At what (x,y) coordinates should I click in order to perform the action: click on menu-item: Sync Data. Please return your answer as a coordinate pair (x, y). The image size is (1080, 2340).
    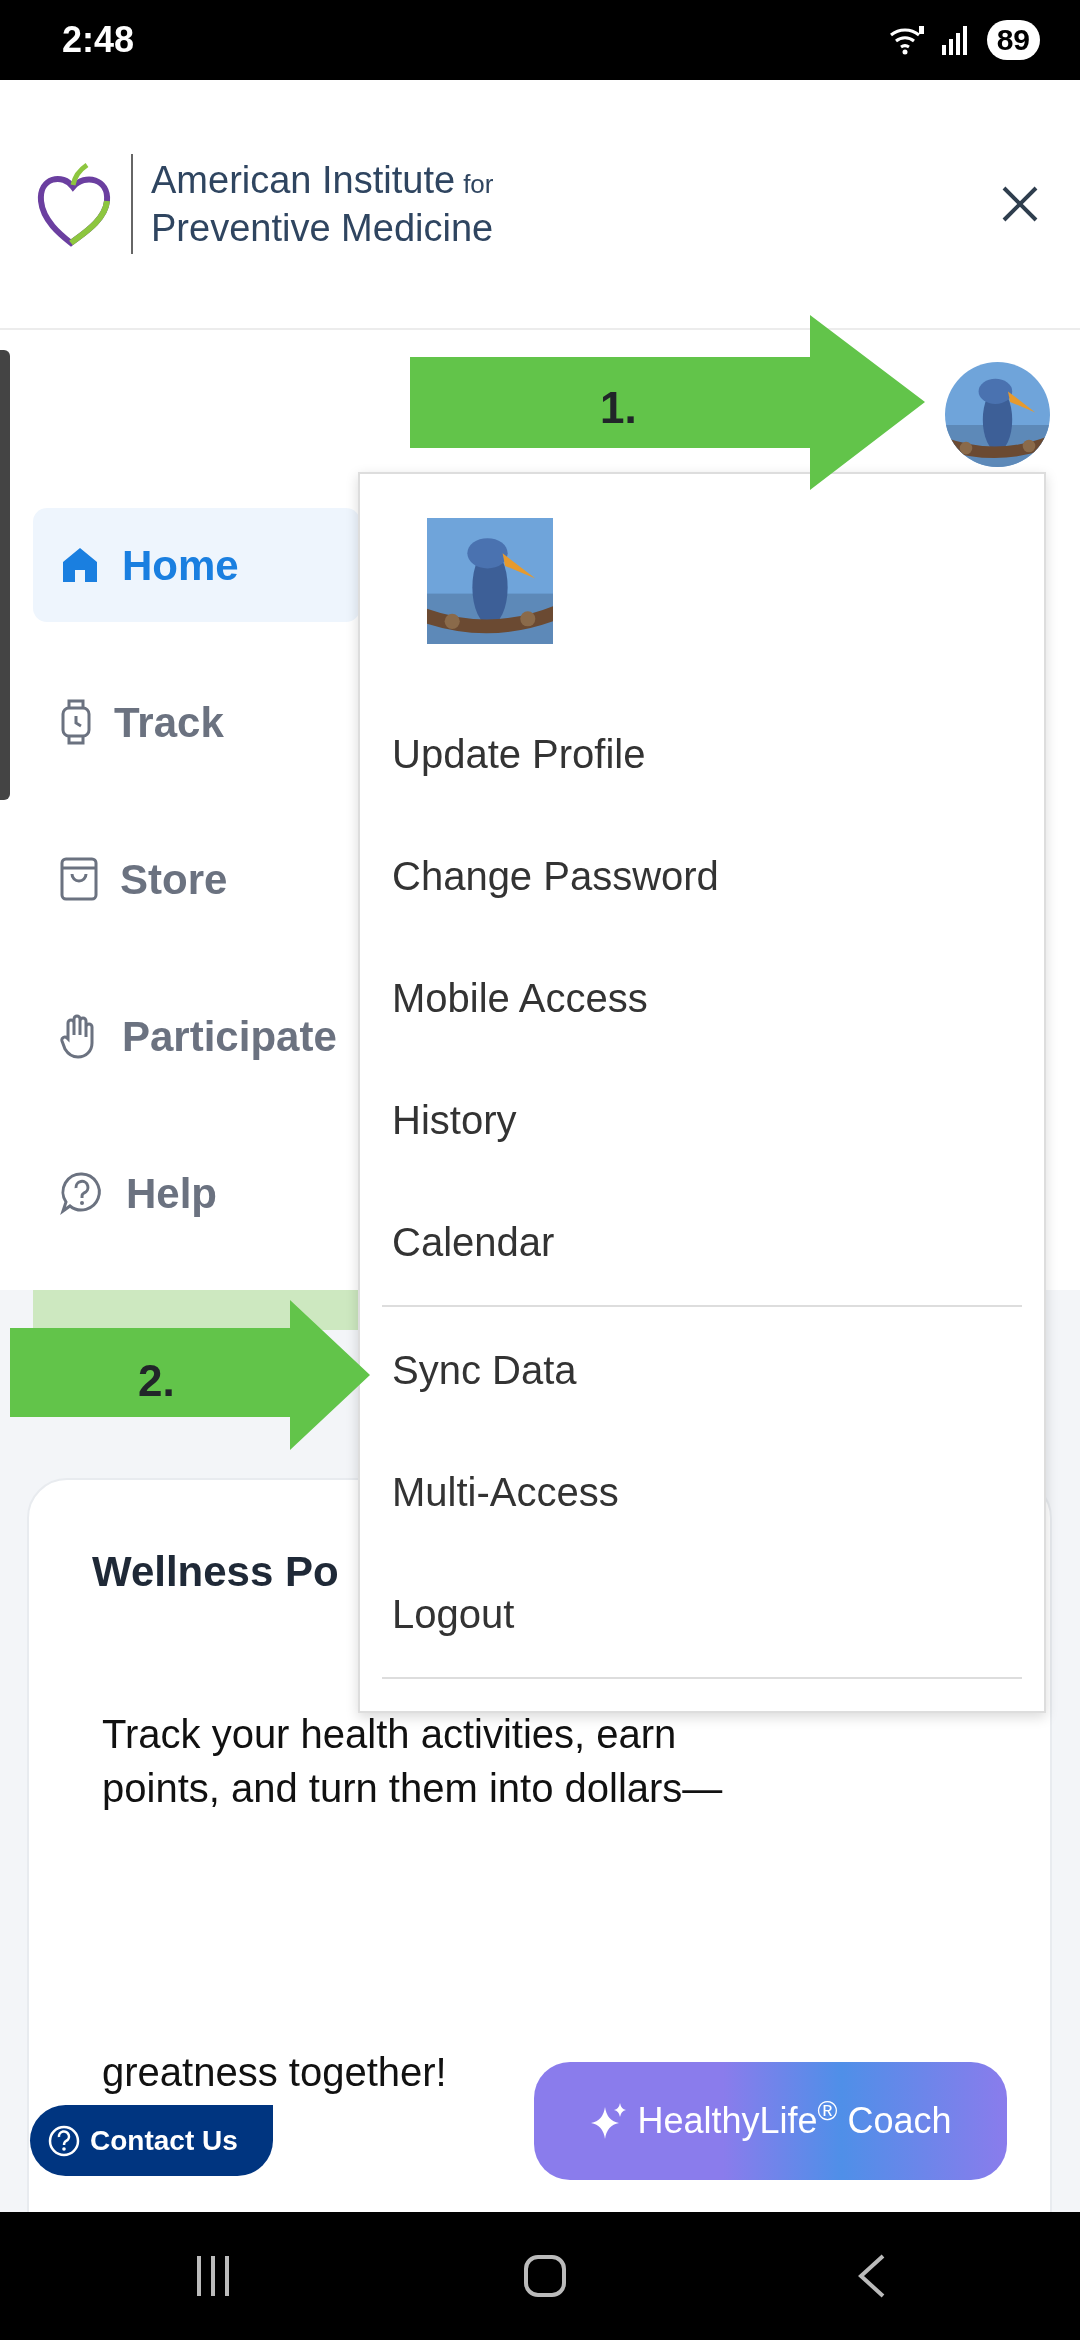
    Looking at the image, I should click on (702, 1370).